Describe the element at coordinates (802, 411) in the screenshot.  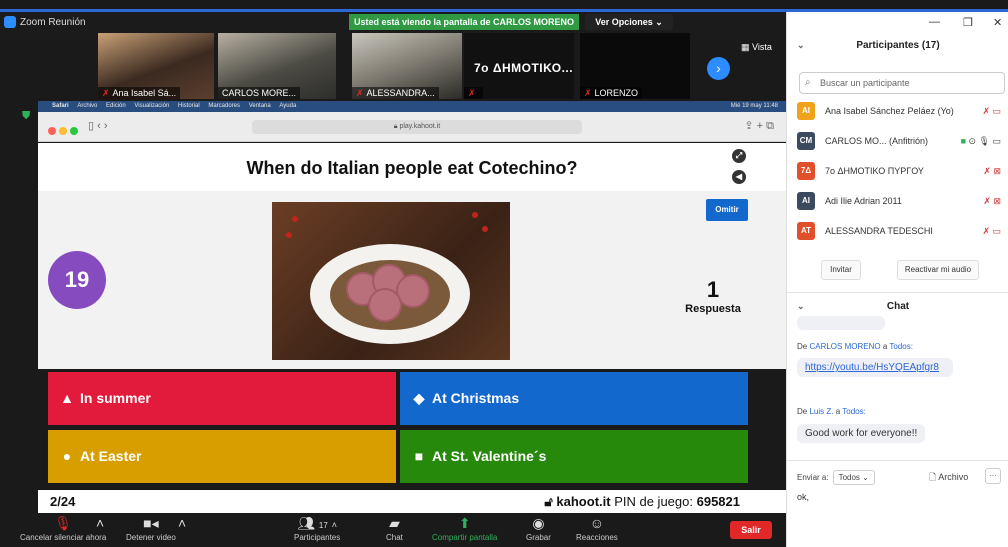
I see `from-prefix: De` at that location.